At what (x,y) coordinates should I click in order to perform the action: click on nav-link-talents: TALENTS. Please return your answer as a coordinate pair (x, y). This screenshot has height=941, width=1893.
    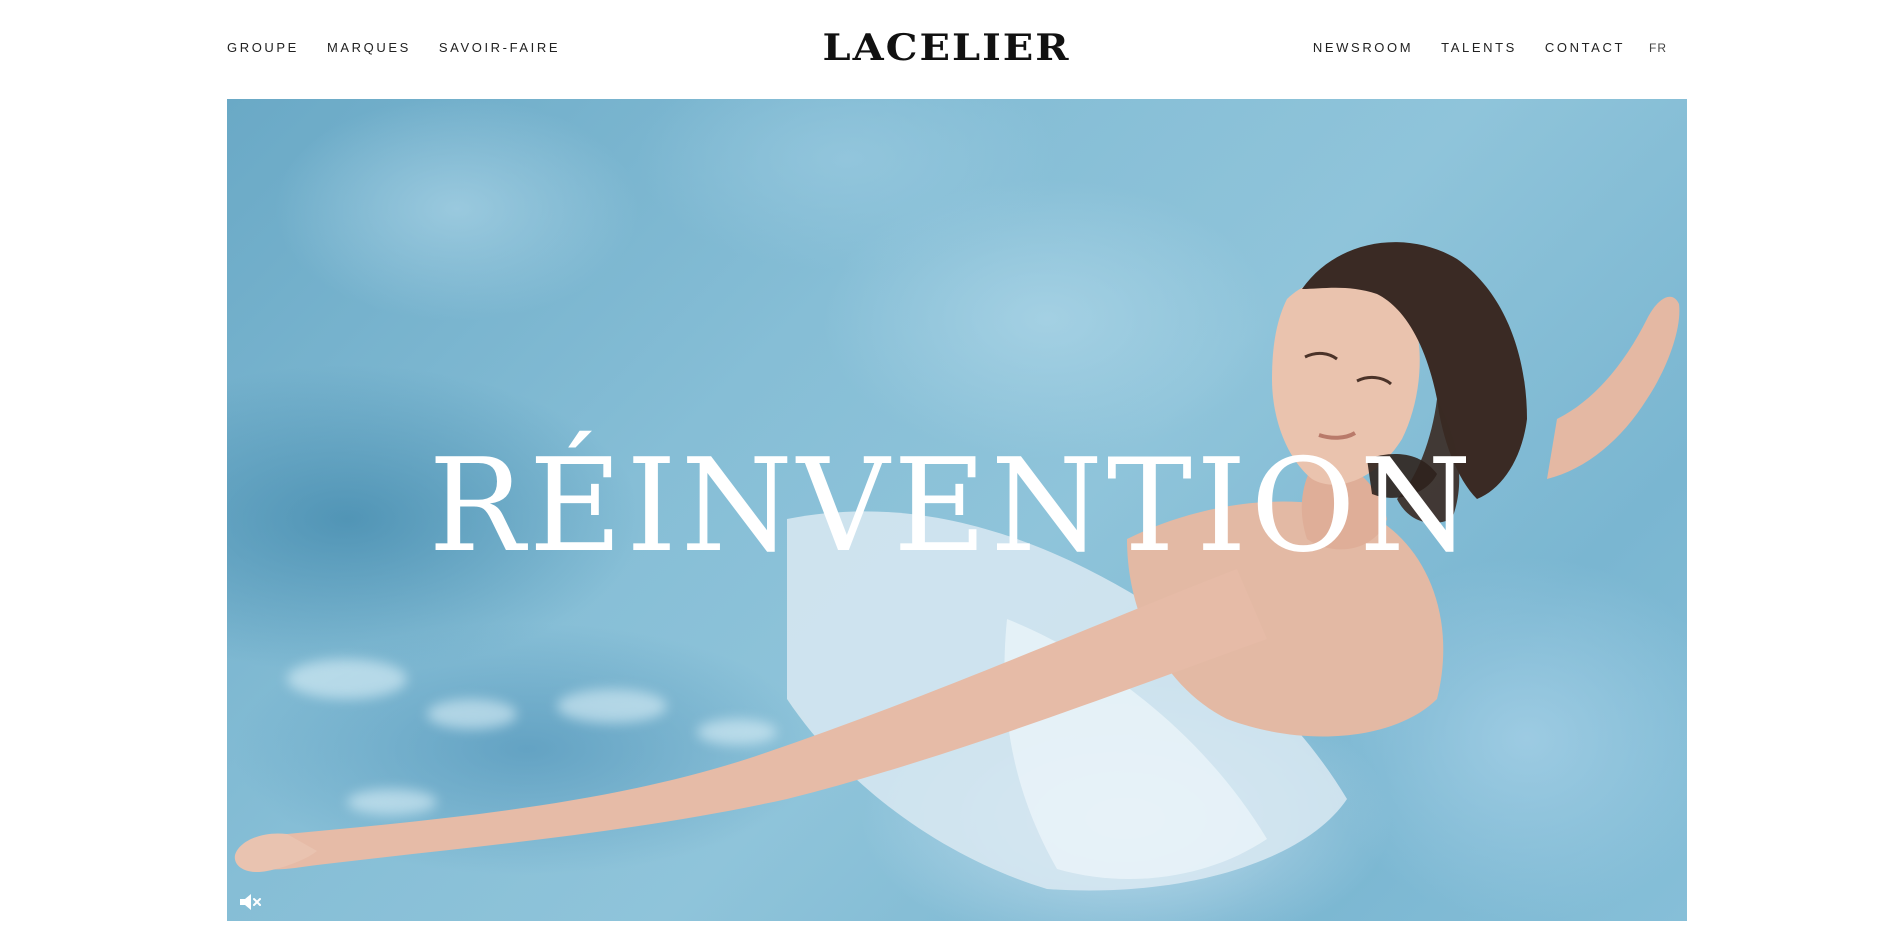
    Looking at the image, I should click on (1479, 48).